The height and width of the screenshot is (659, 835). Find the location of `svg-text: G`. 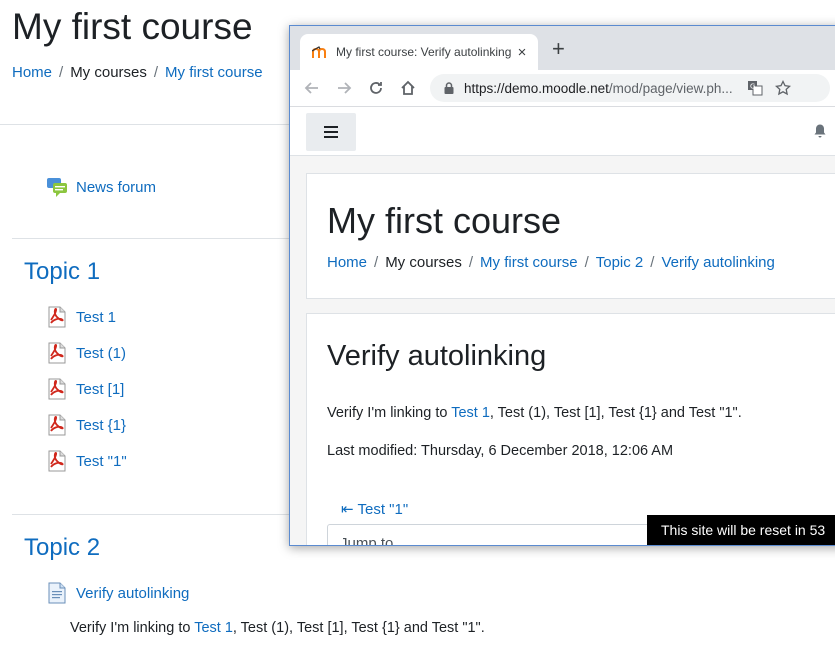

svg-text: G is located at coordinates (752, 87).